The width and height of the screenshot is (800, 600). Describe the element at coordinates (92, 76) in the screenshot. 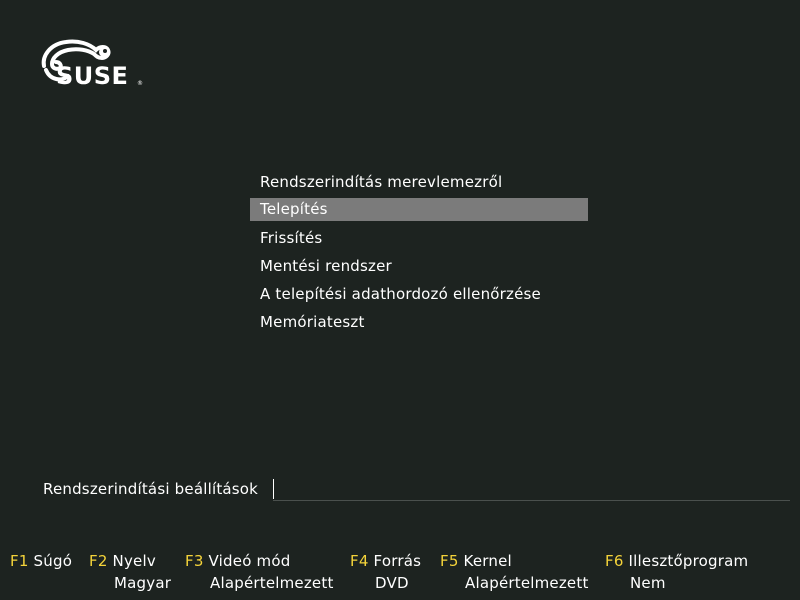

I see `suse-logo-text: SUSE` at that location.